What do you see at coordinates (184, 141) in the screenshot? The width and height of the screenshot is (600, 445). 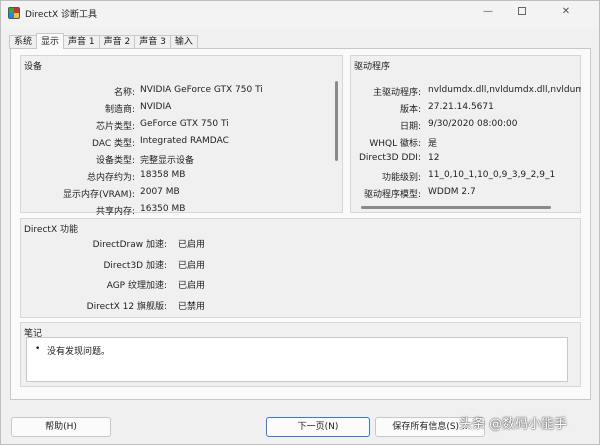 I see `device-value-dac-type: Integrated RAMDAC` at bounding box center [184, 141].